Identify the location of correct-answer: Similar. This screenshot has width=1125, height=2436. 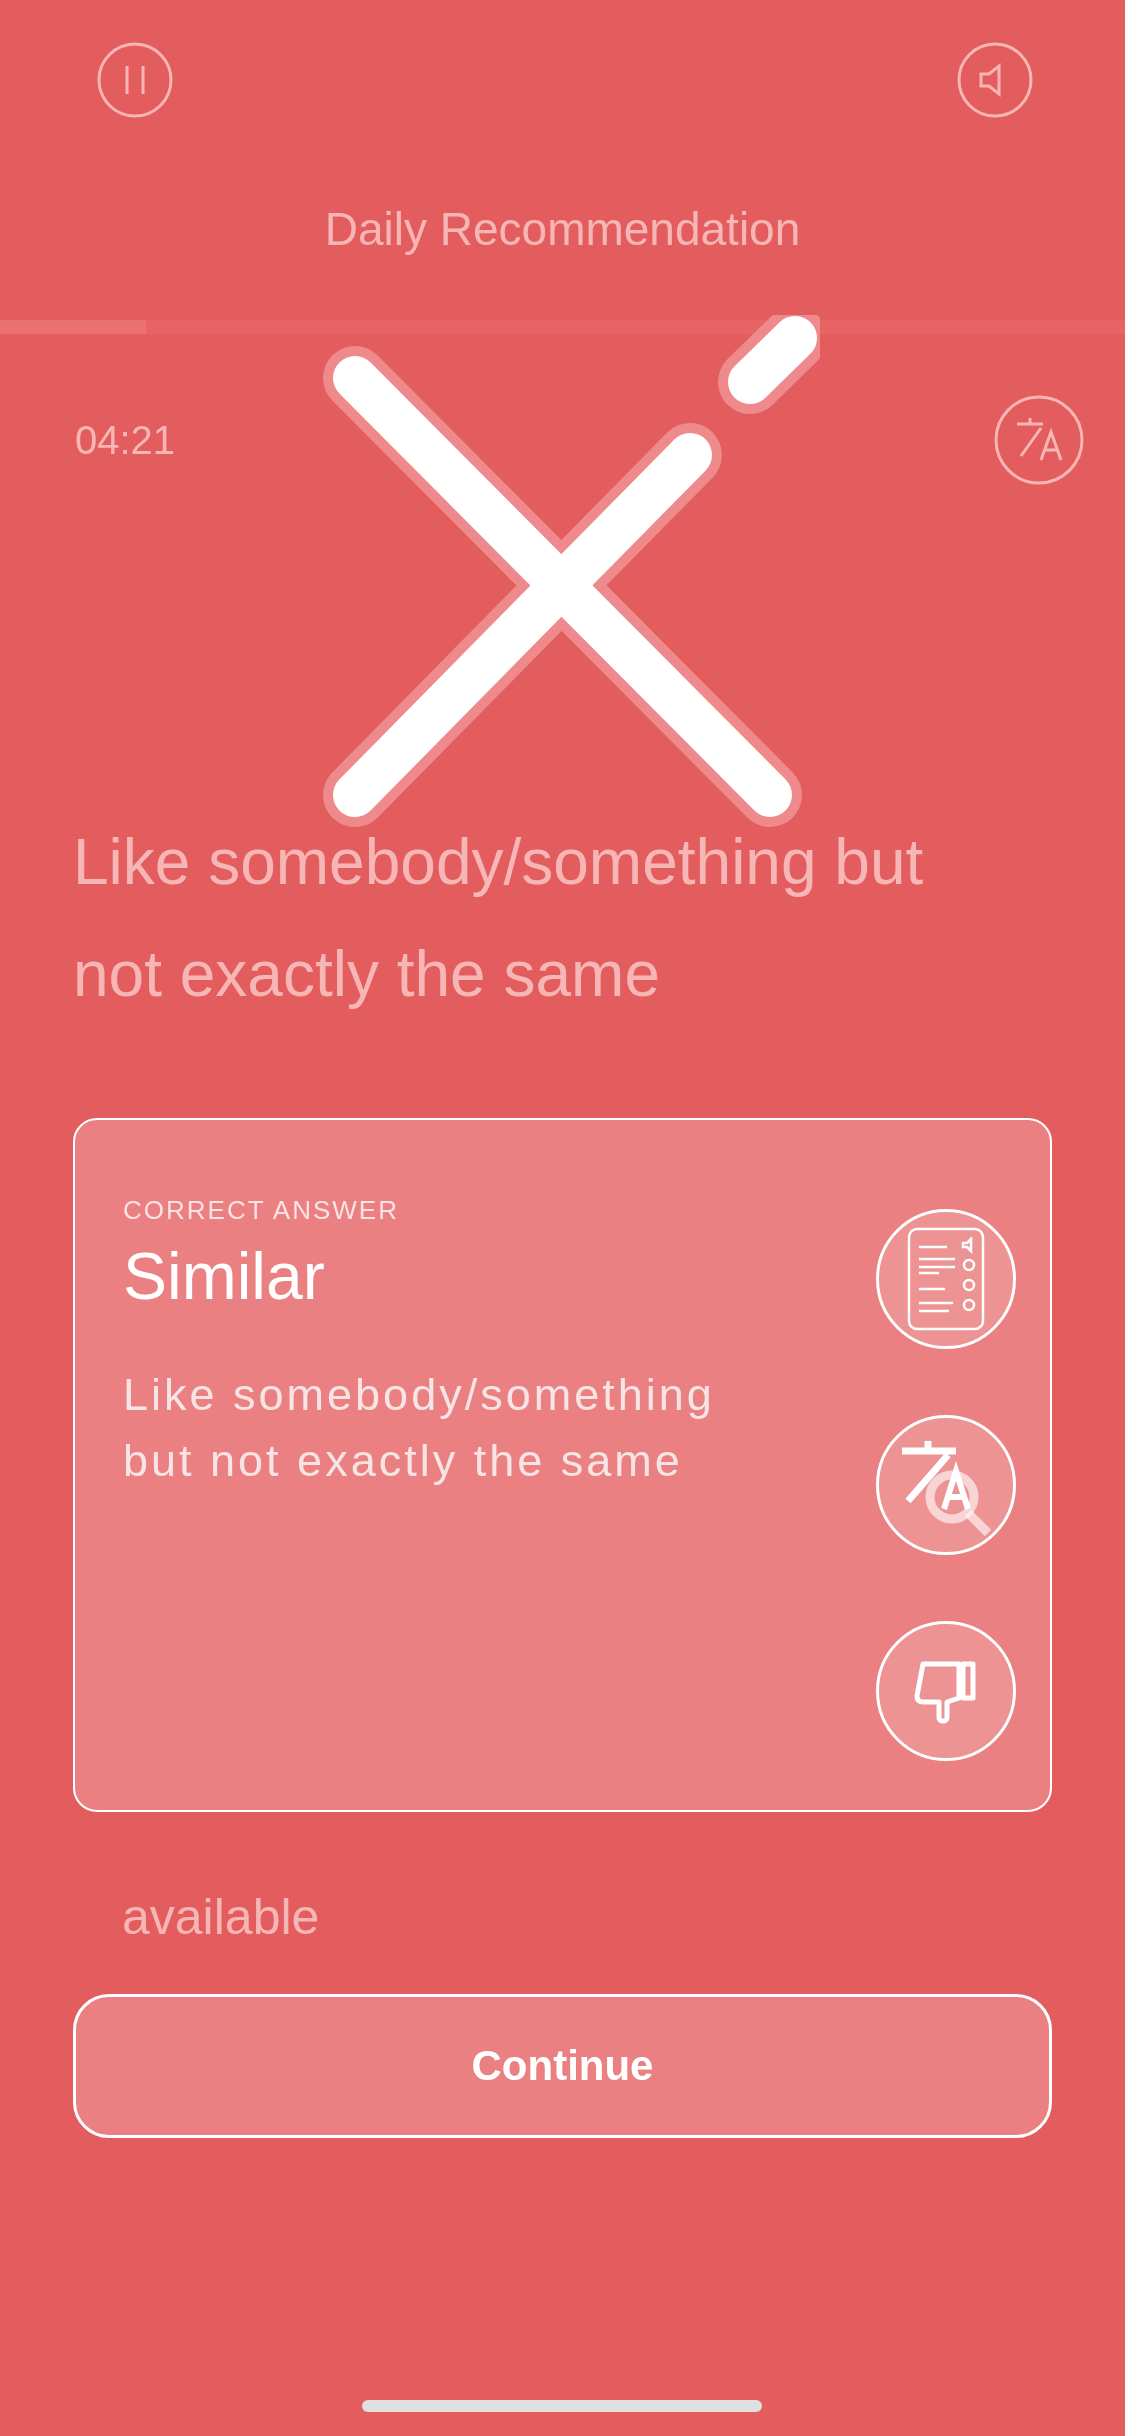
(224, 1276).